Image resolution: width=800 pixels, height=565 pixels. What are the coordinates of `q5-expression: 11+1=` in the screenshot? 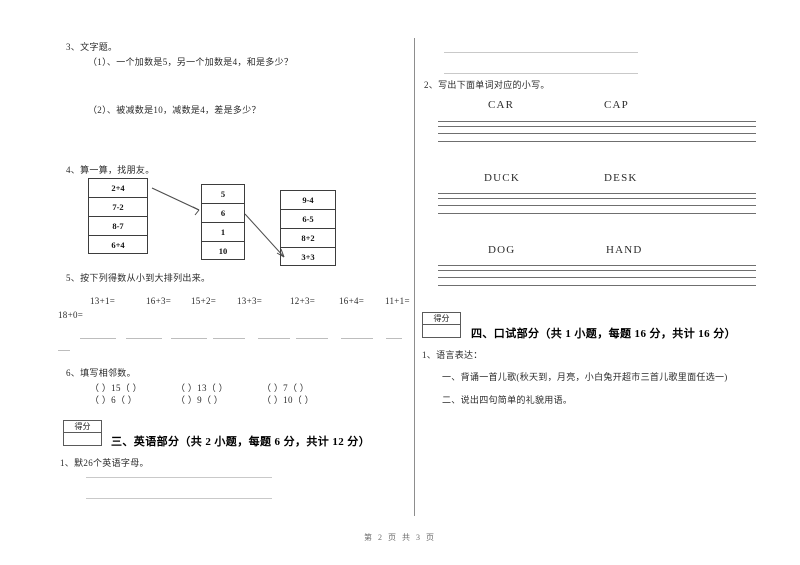 It's located at (397, 301).